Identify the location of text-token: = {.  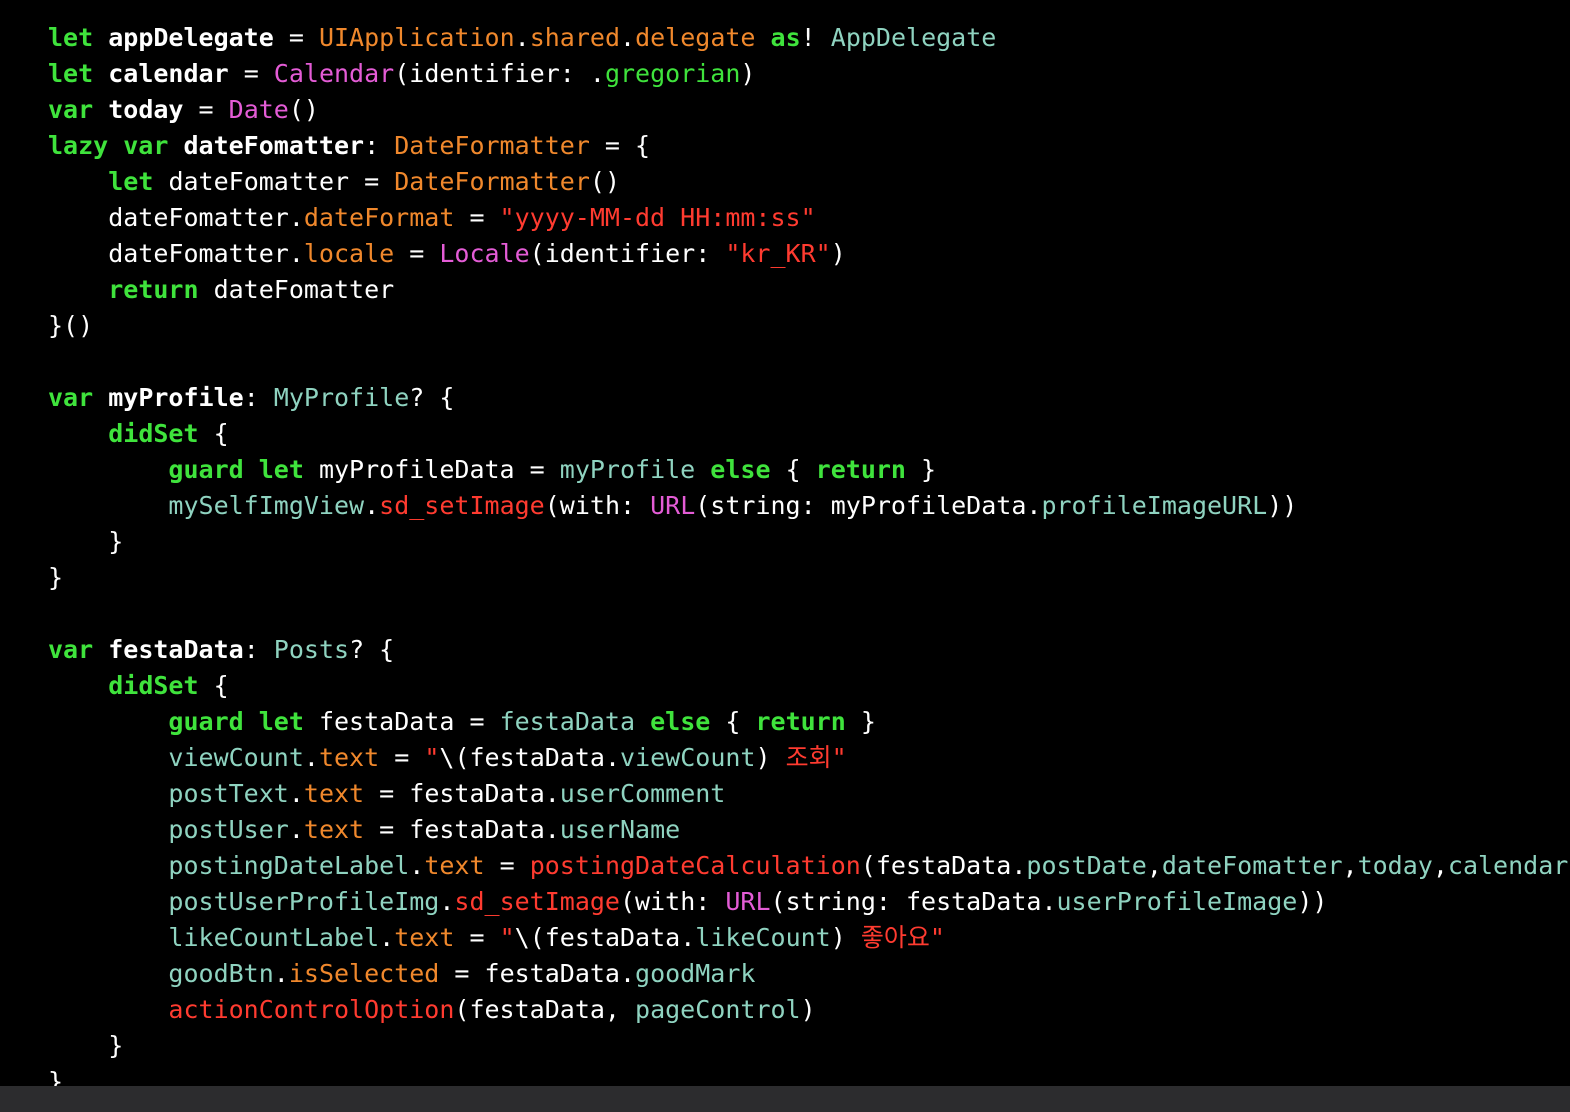
(620, 145).